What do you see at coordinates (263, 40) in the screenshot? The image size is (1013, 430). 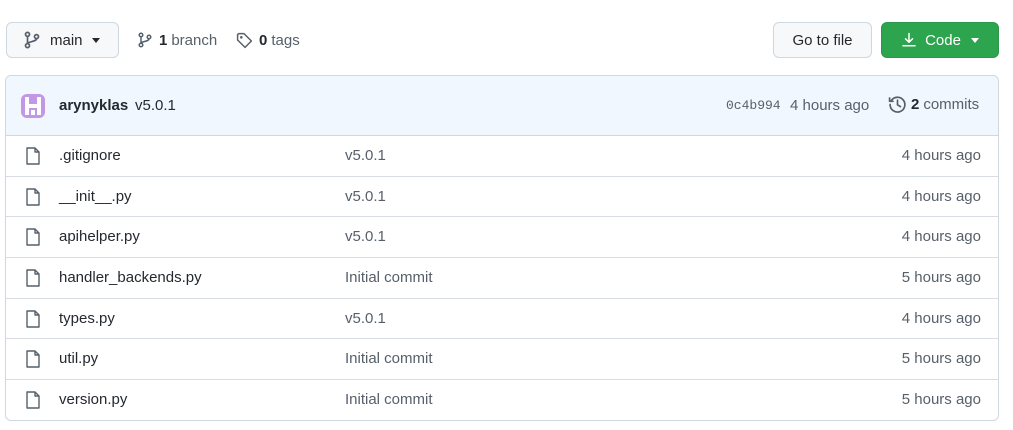 I see `tag-count: 0` at bounding box center [263, 40].